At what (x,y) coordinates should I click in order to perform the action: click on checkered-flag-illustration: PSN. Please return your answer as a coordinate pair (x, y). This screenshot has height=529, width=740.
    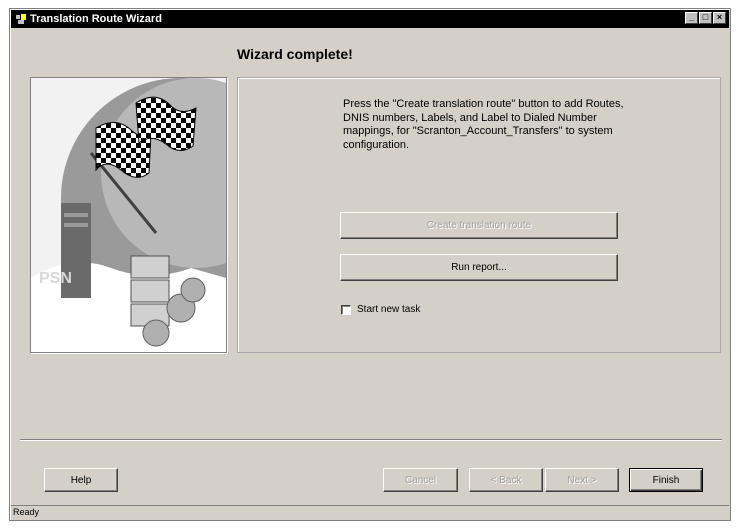
    Looking at the image, I should click on (128, 215).